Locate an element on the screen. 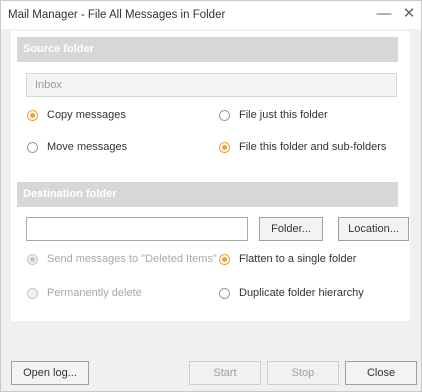 The width and height of the screenshot is (422, 392). destination-folder-header: Destination folder is located at coordinates (207, 194).